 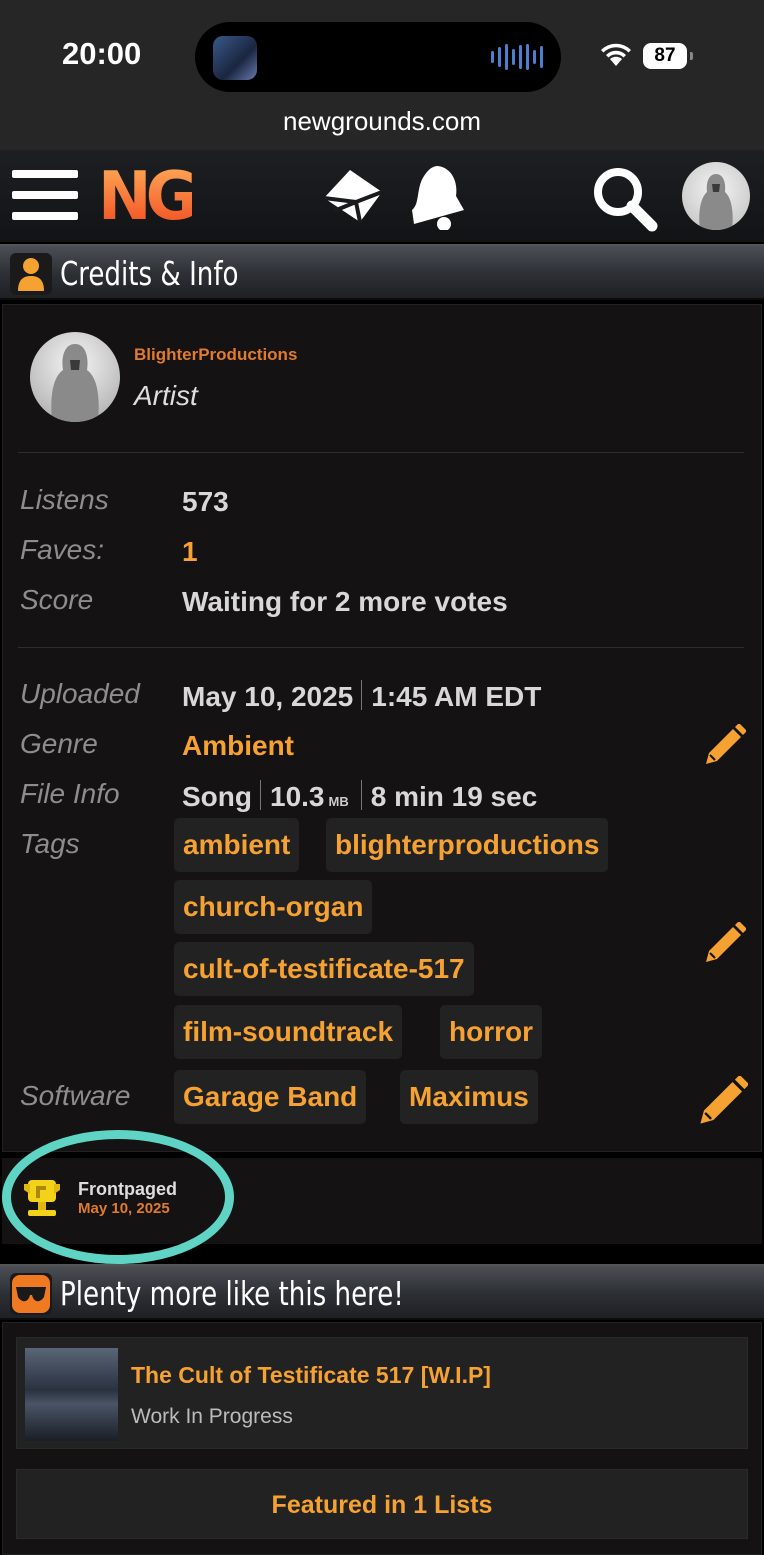 What do you see at coordinates (80, 693) in the screenshot?
I see `uploaded-label: Uploaded` at bounding box center [80, 693].